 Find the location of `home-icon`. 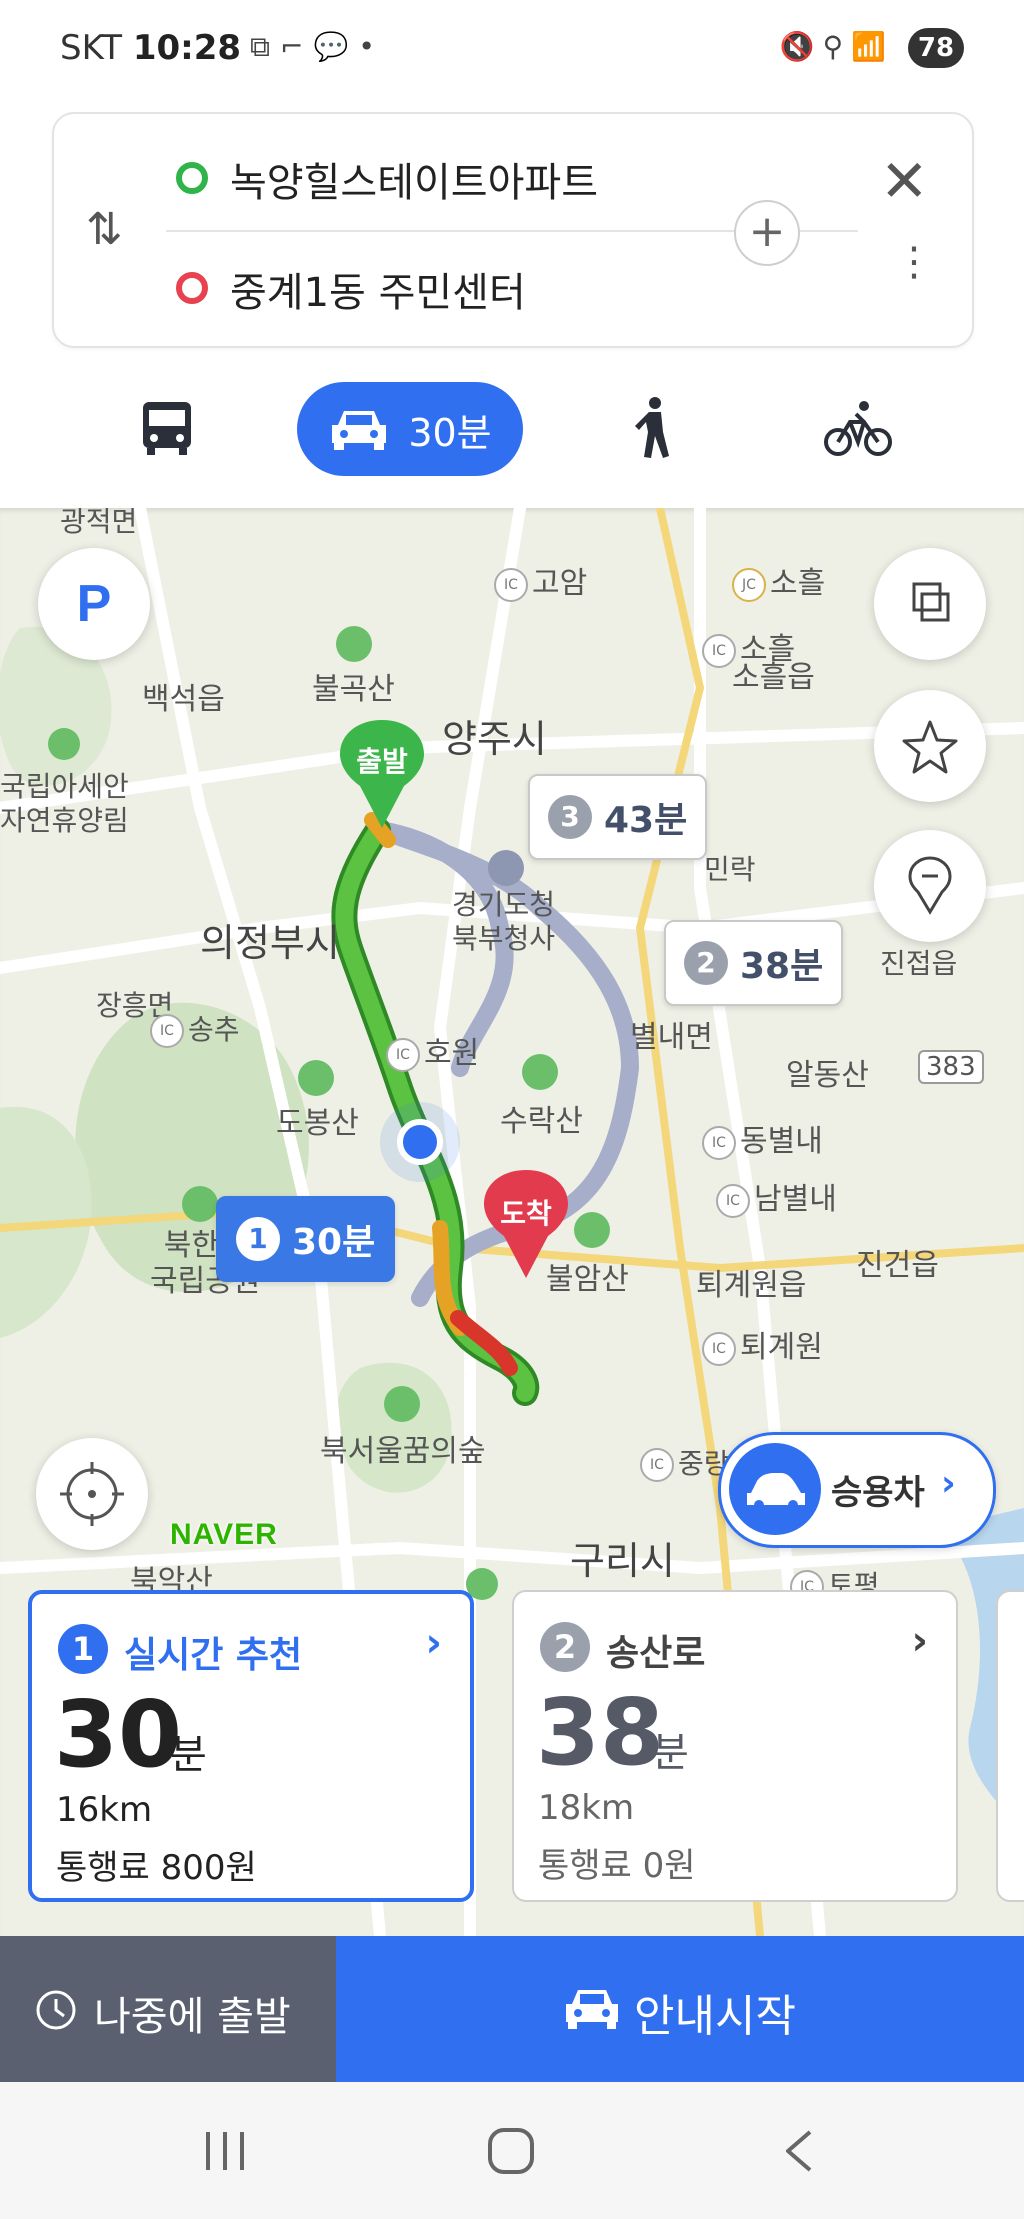

home-icon is located at coordinates (511, 2151).